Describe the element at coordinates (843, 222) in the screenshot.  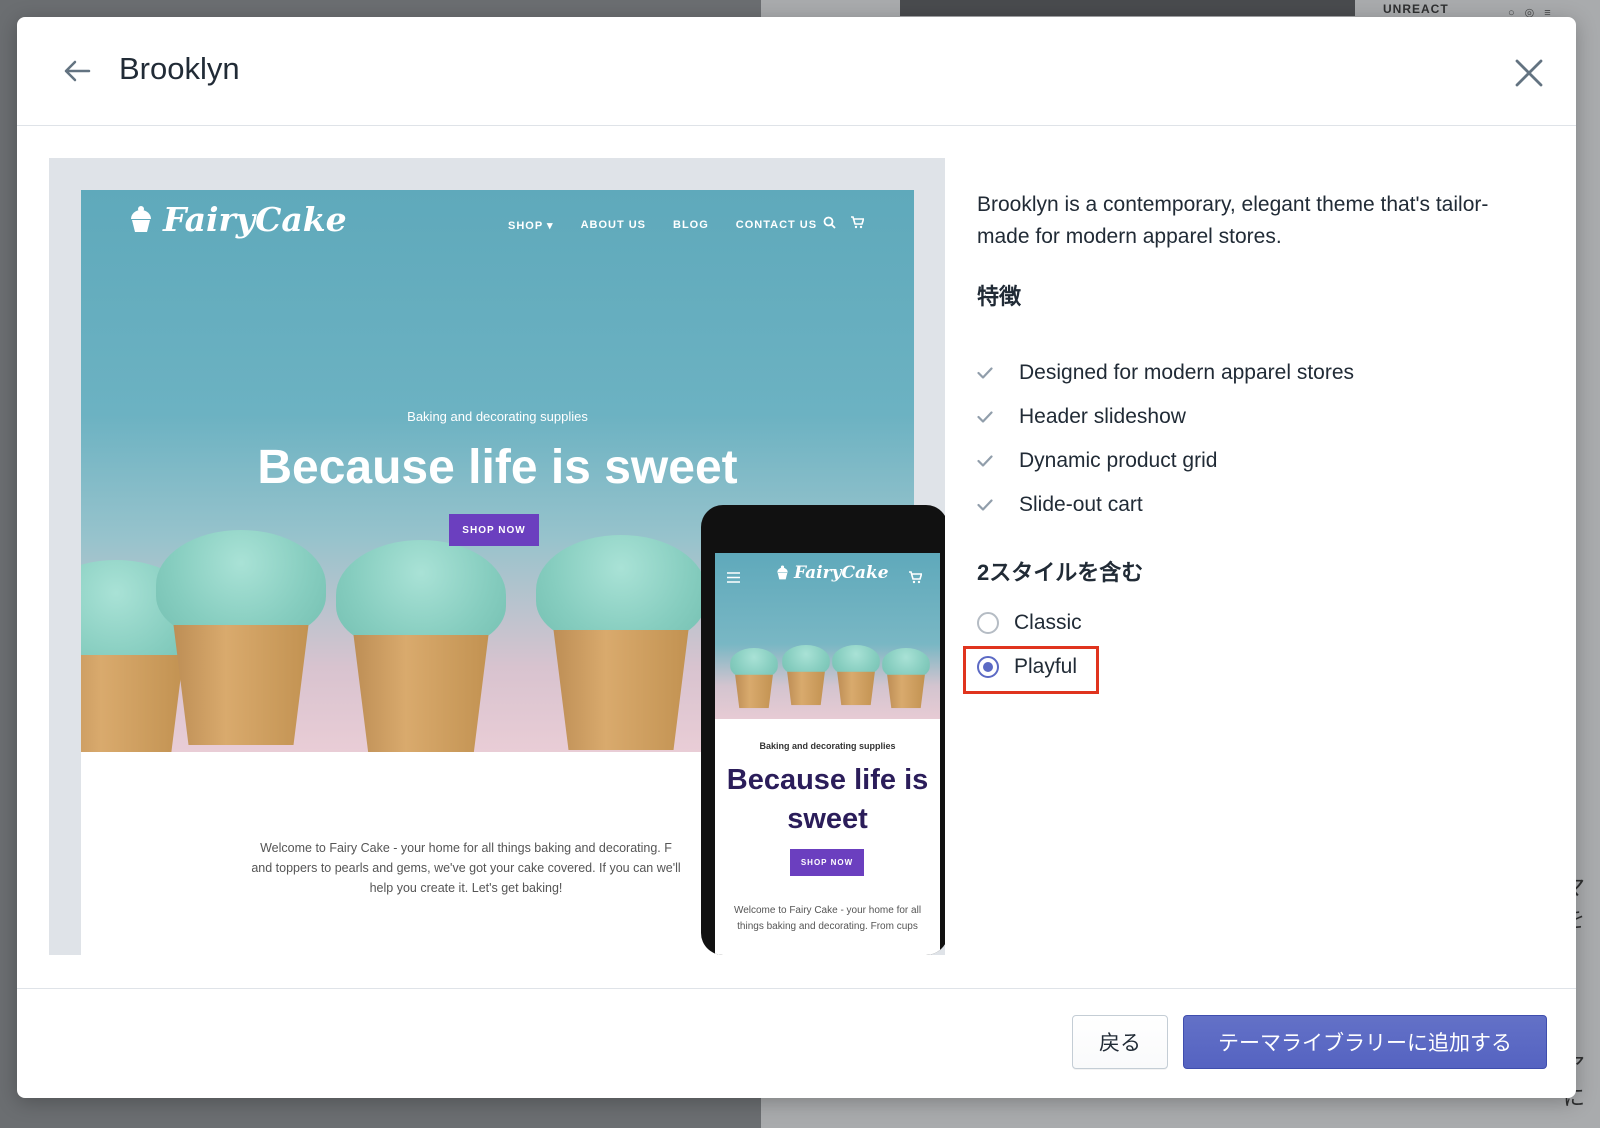
I see `store-nav-icons` at that location.